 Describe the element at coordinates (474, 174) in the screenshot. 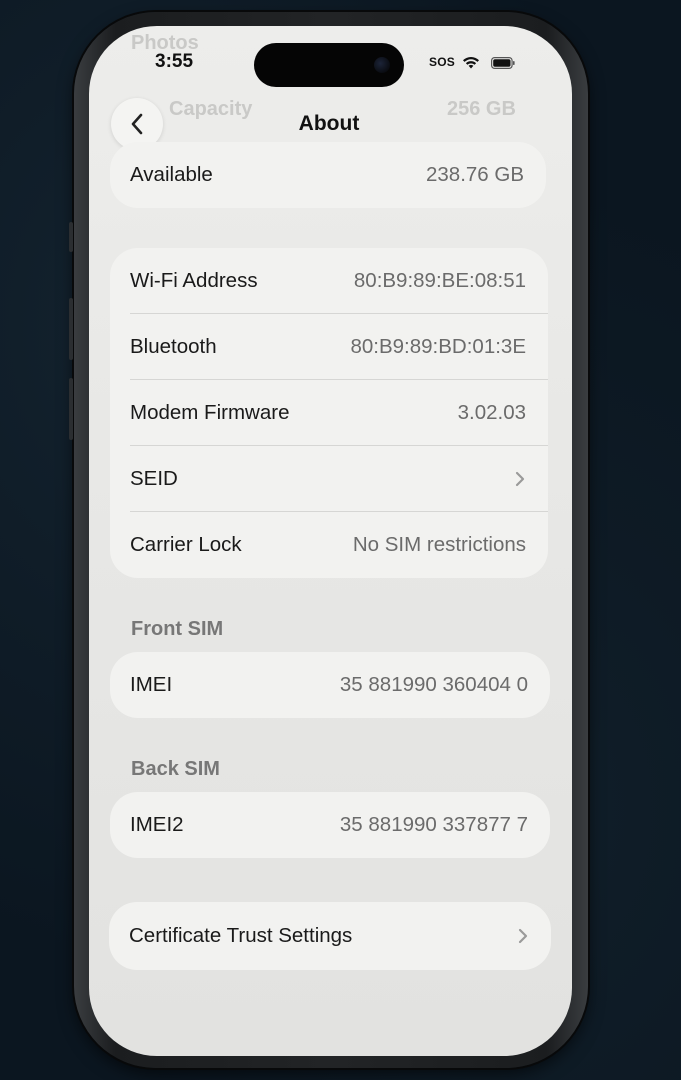

I see `available-value: 238.76 GB` at that location.